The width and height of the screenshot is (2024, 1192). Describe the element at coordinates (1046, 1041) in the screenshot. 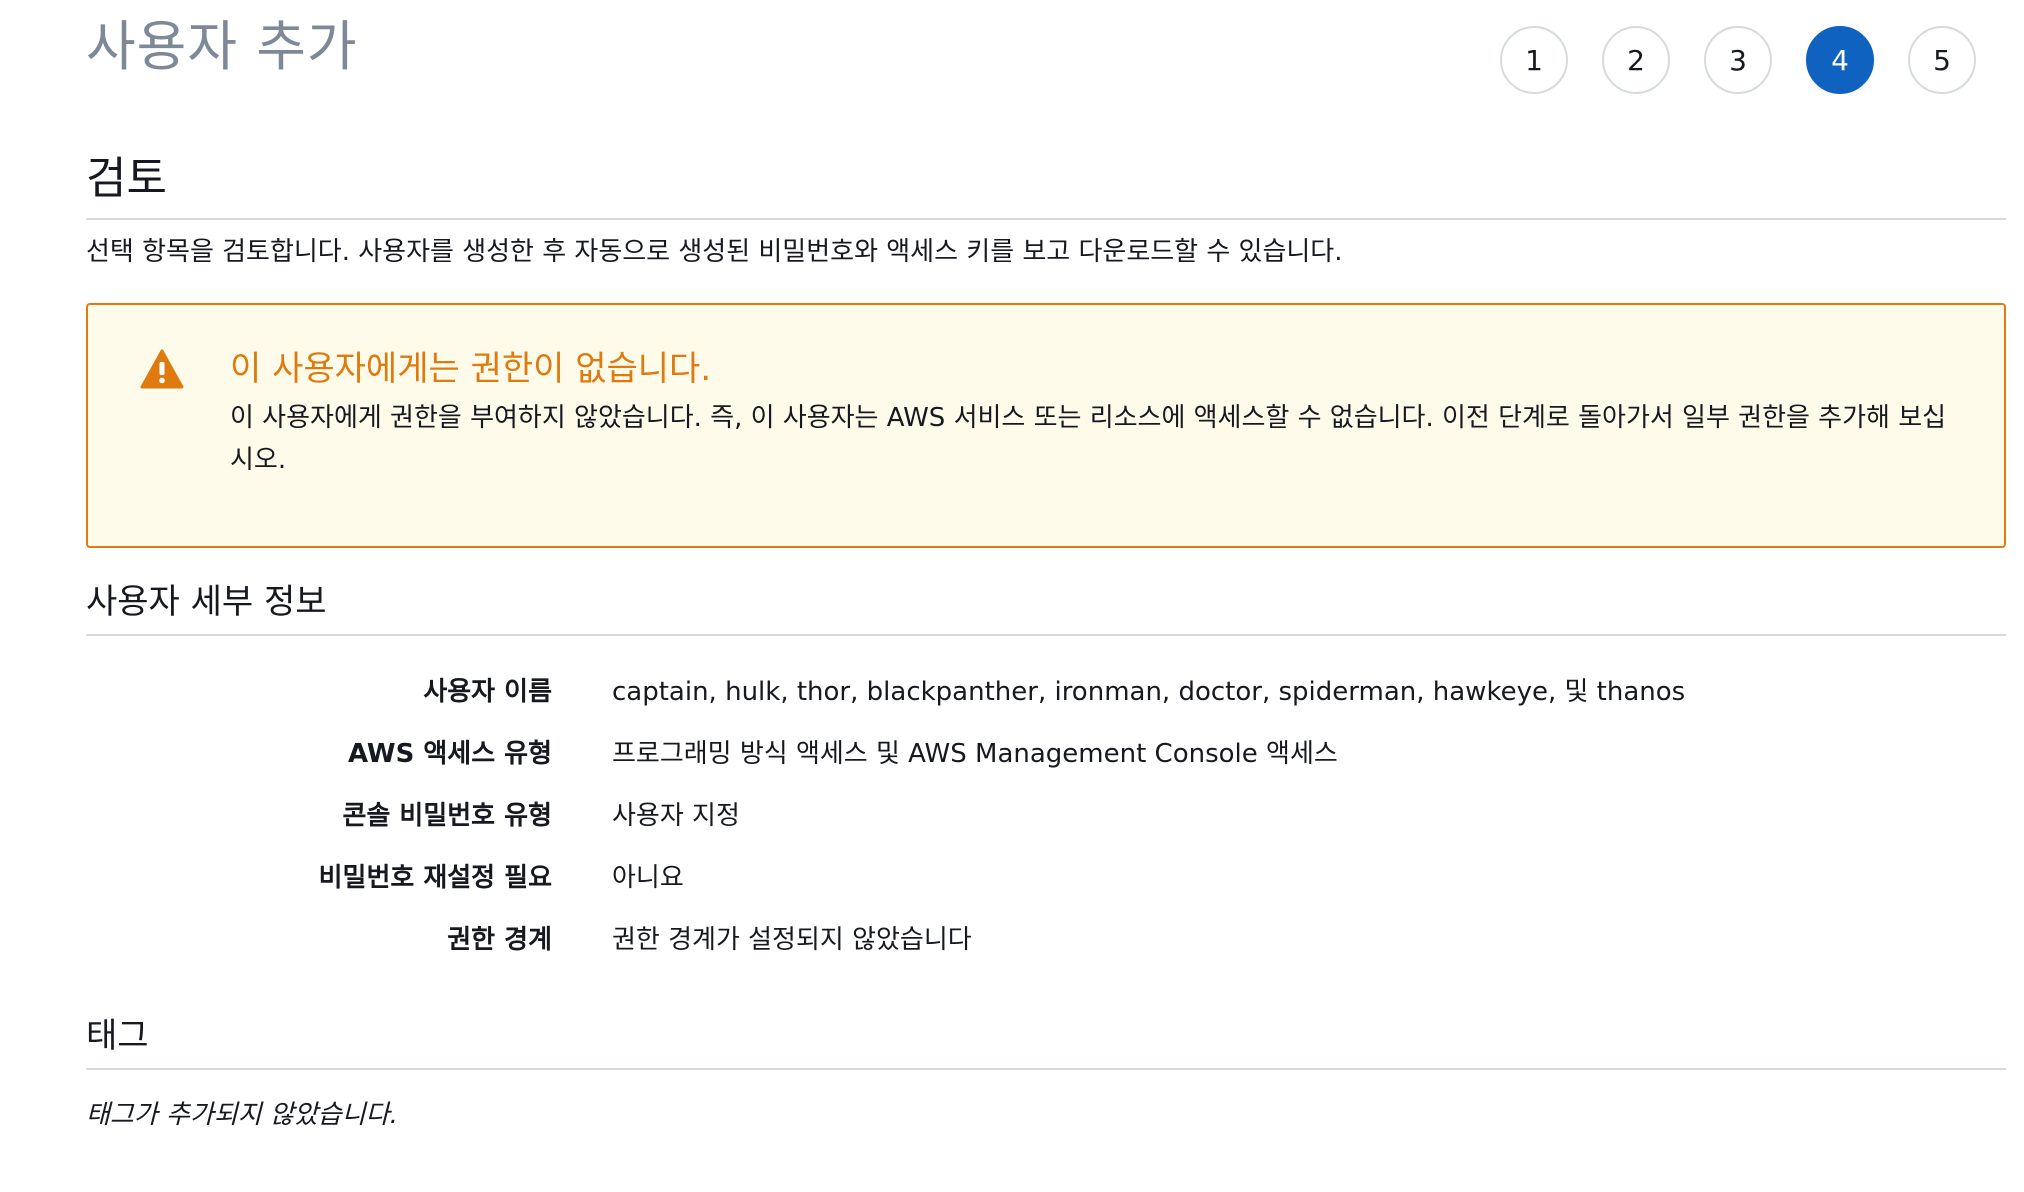

I see `tags-heading: 태그` at that location.